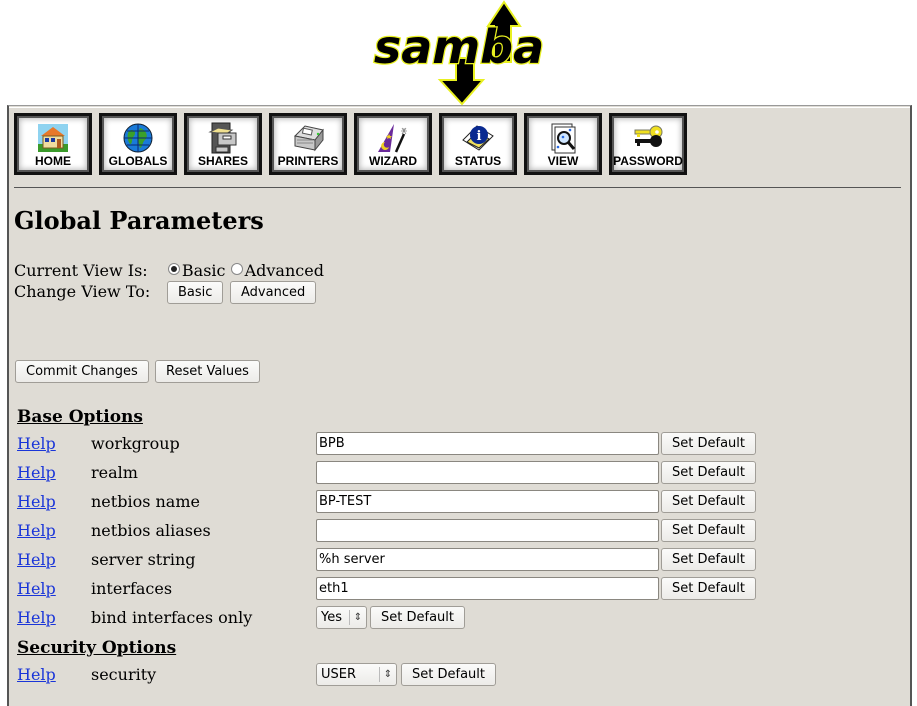  I want to click on nav-globals-label: GLOBALS, so click(138, 161).